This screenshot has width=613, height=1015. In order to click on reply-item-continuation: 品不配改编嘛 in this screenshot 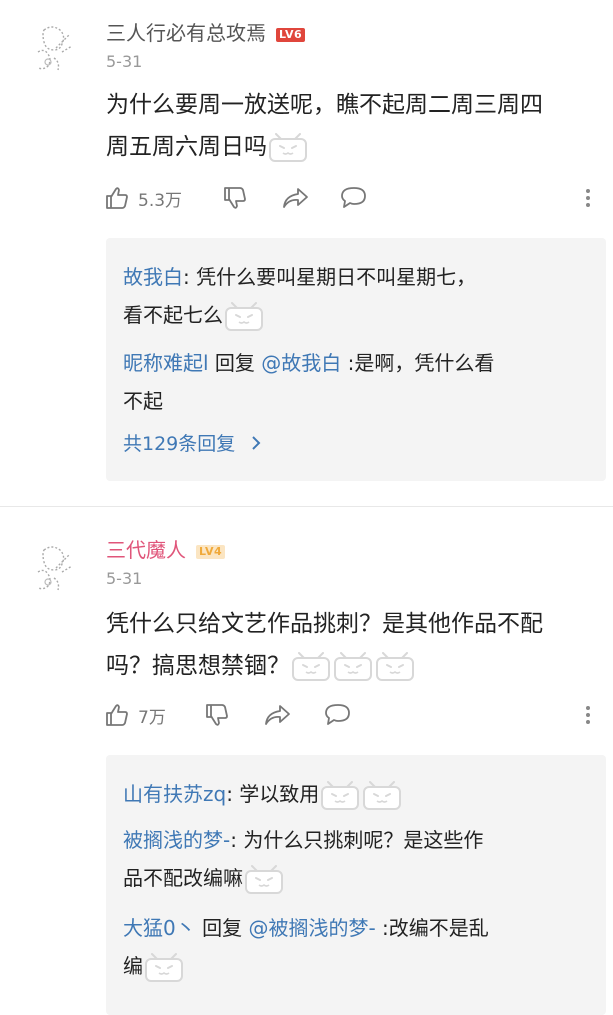, I will do `click(358, 878)`.